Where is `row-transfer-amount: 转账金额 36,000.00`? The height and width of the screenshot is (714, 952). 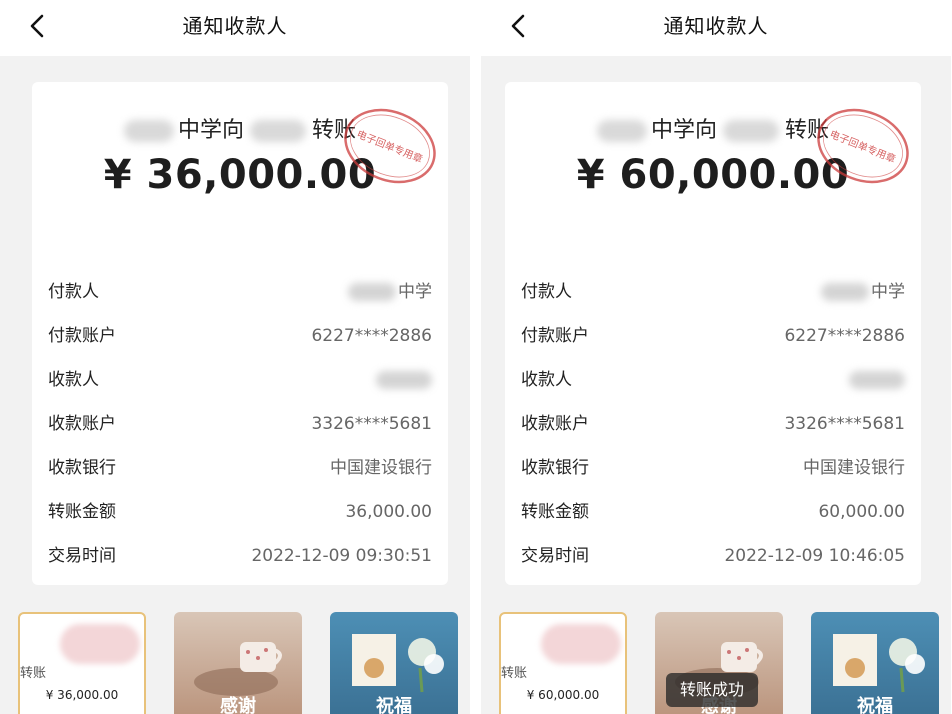 row-transfer-amount: 转账金额 36,000.00 is located at coordinates (240, 512).